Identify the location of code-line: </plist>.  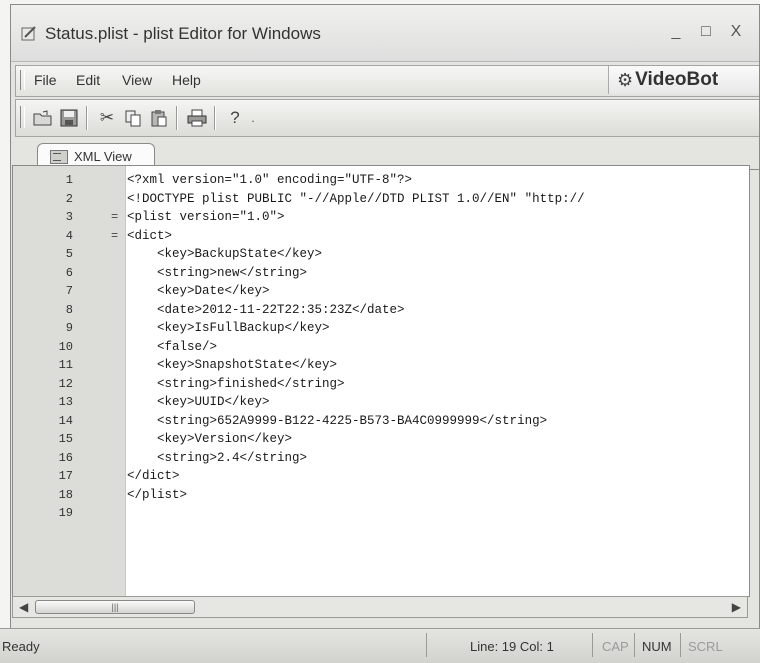
(157, 495).